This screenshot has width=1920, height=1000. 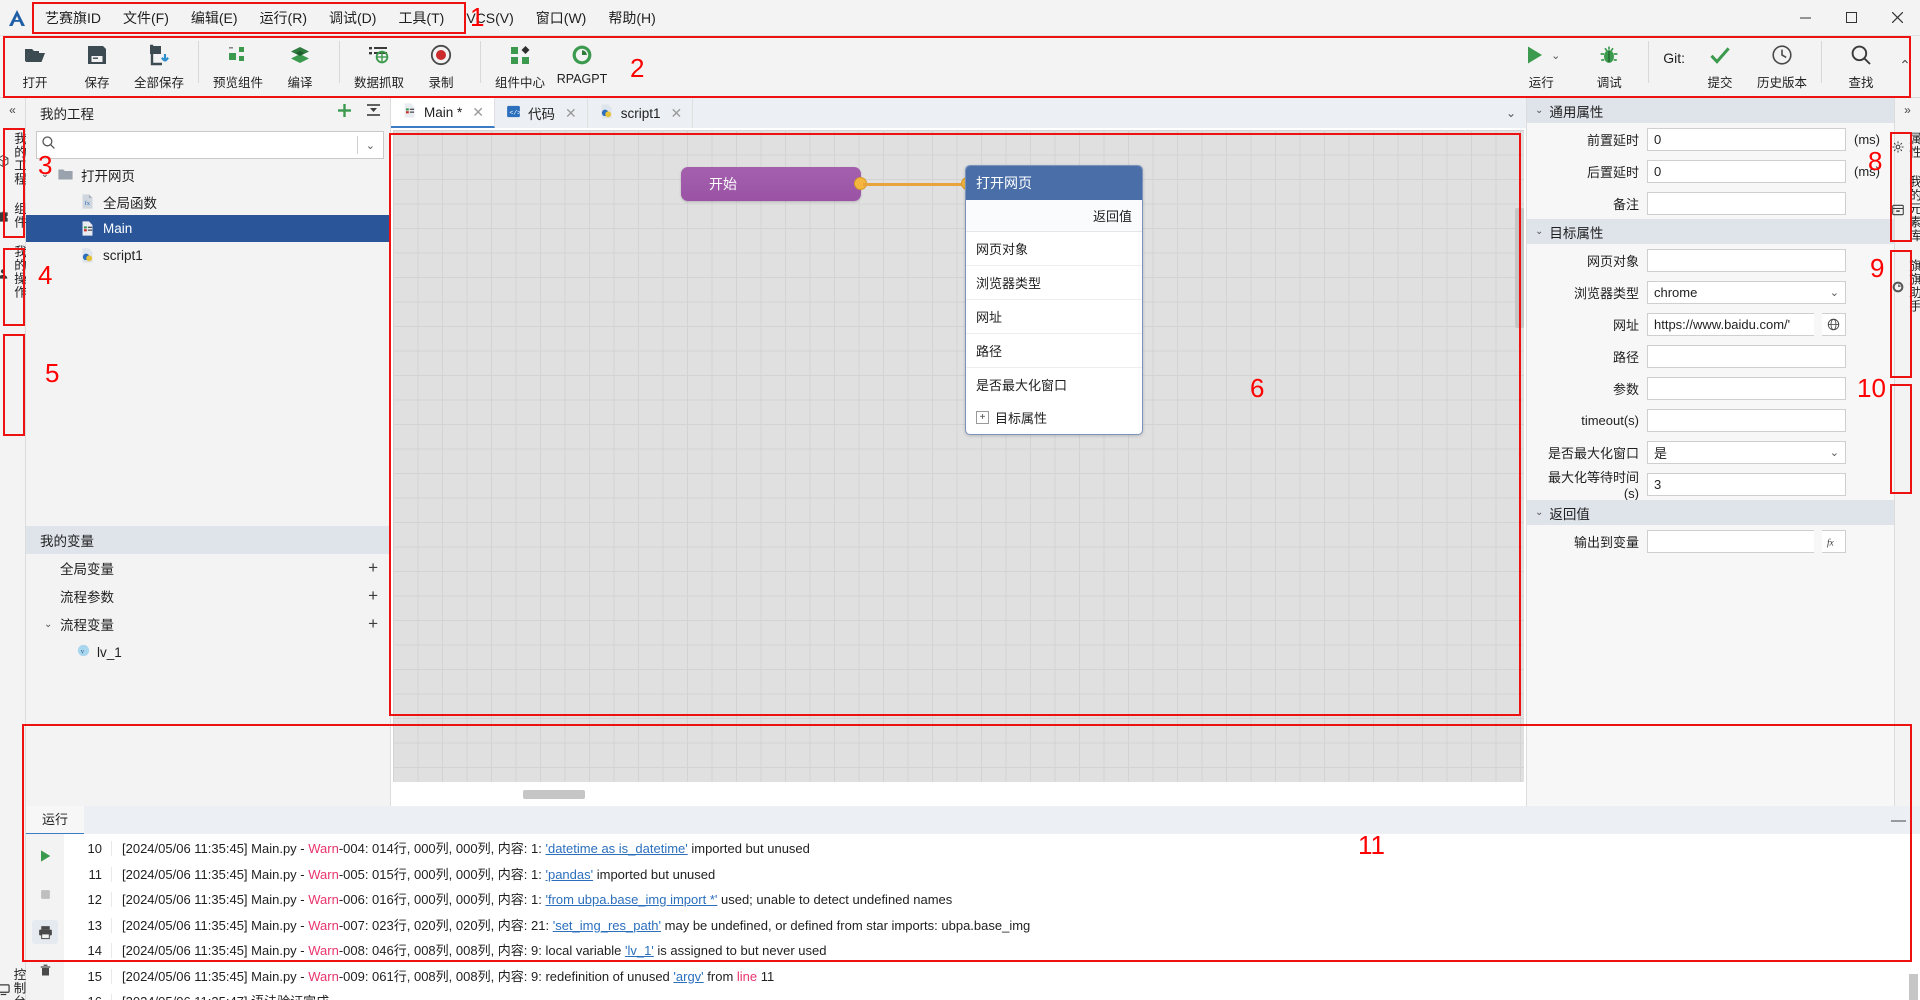 I want to click on variable-group-流程变量: ⌄ 流程变量 +, so click(x=208, y=624).